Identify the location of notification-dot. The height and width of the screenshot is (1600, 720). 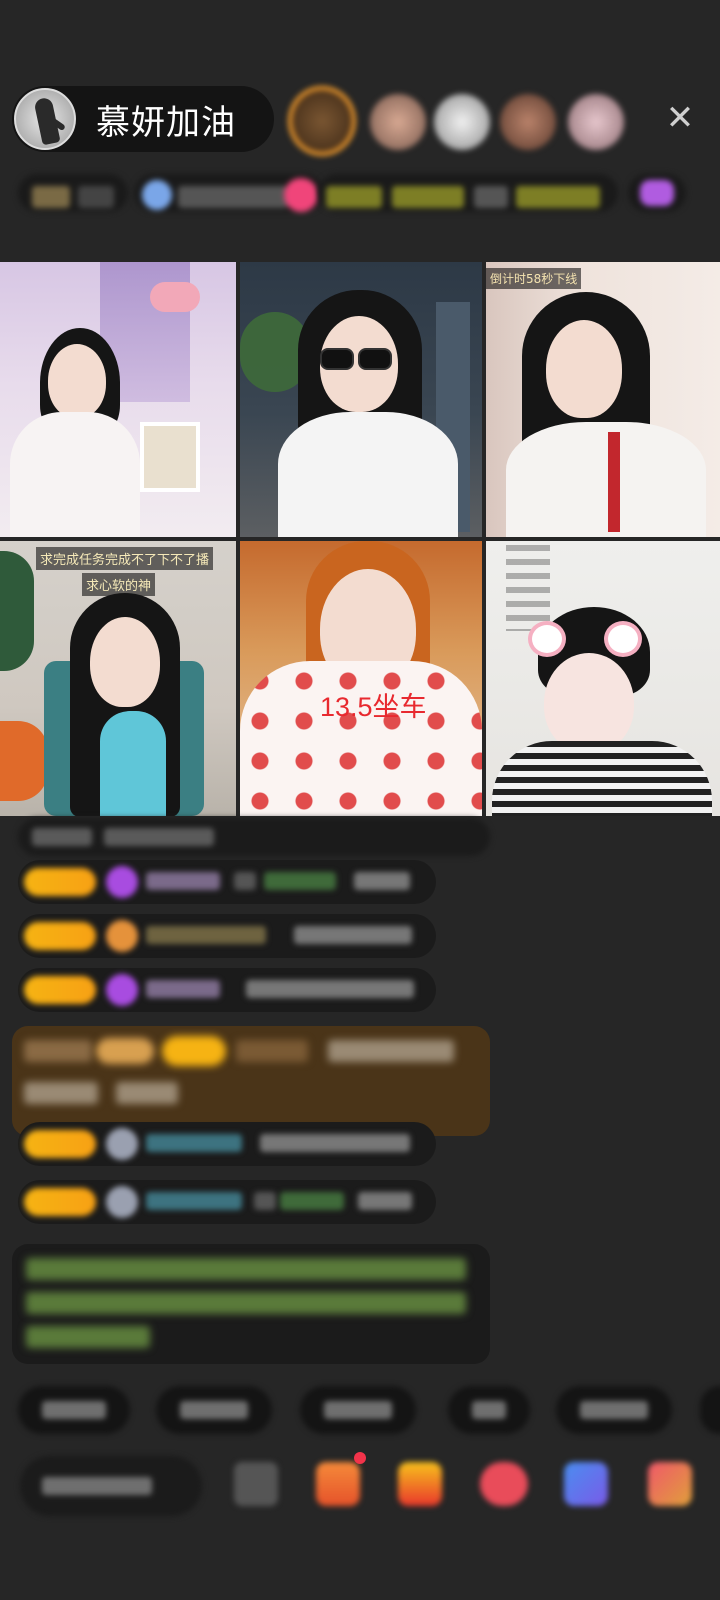
(360, 1458).